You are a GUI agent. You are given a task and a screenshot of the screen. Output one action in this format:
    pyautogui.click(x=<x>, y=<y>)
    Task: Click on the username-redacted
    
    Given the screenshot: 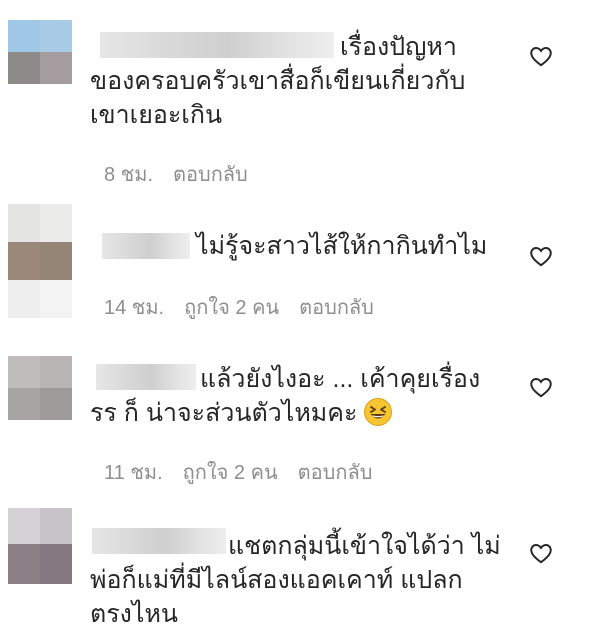 What is the action you would take?
    pyautogui.click(x=146, y=246)
    